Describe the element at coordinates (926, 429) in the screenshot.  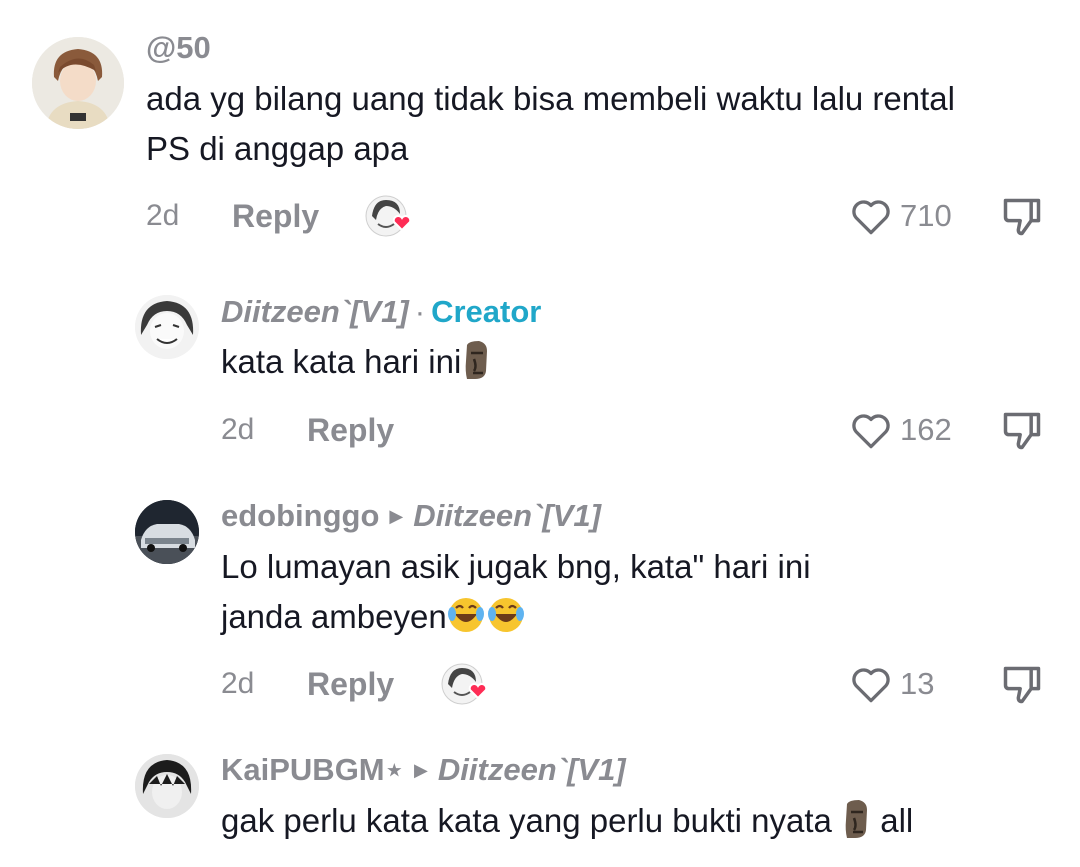
I see `like-count: 162` at that location.